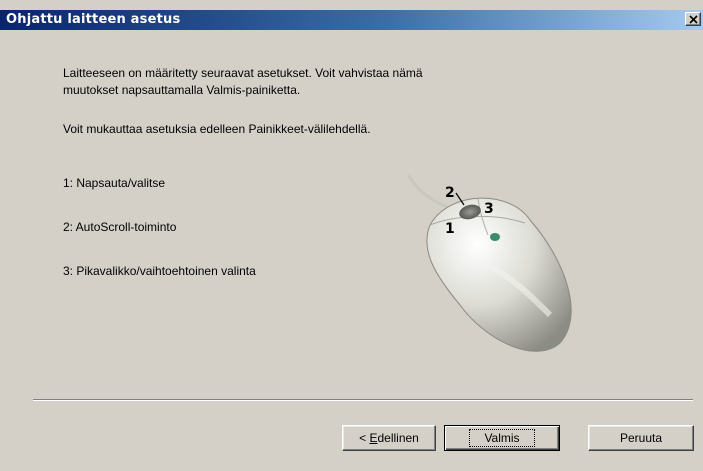  Describe the element at coordinates (363, 400) in the screenshot. I see `footer-divider` at that location.